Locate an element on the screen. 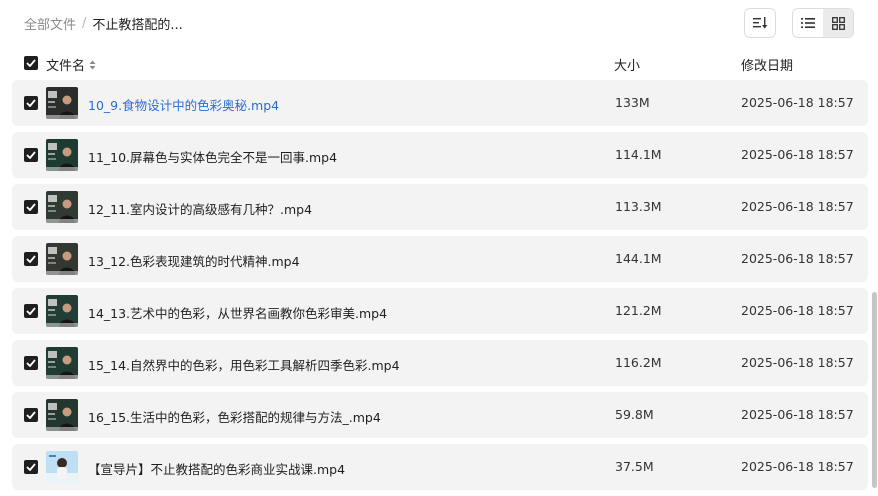 This screenshot has height=496, width=878. grid-icon is located at coordinates (838, 23).